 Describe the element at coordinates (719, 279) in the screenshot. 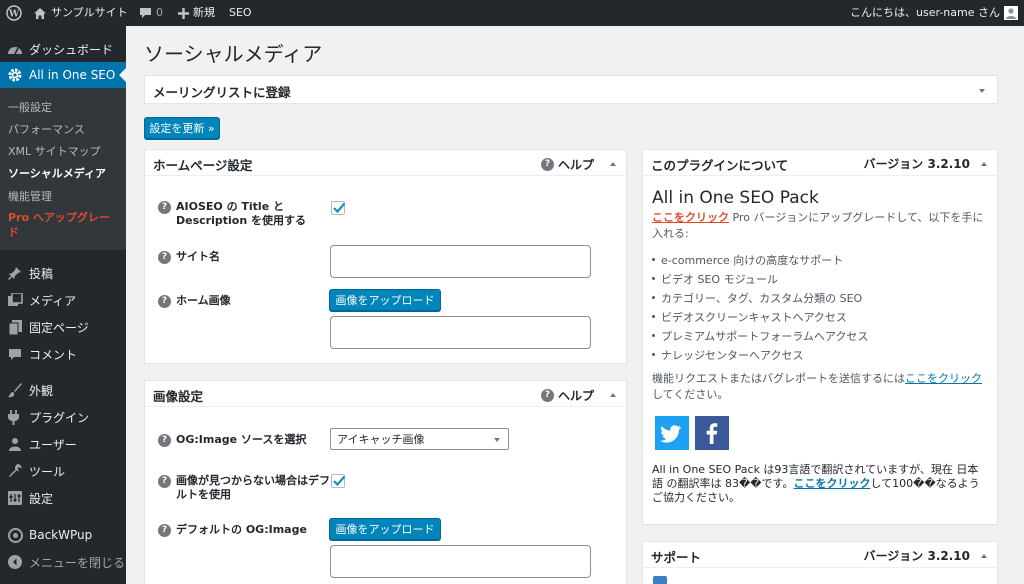

I see `feature-text: ビデオ SEO モジュール` at that location.